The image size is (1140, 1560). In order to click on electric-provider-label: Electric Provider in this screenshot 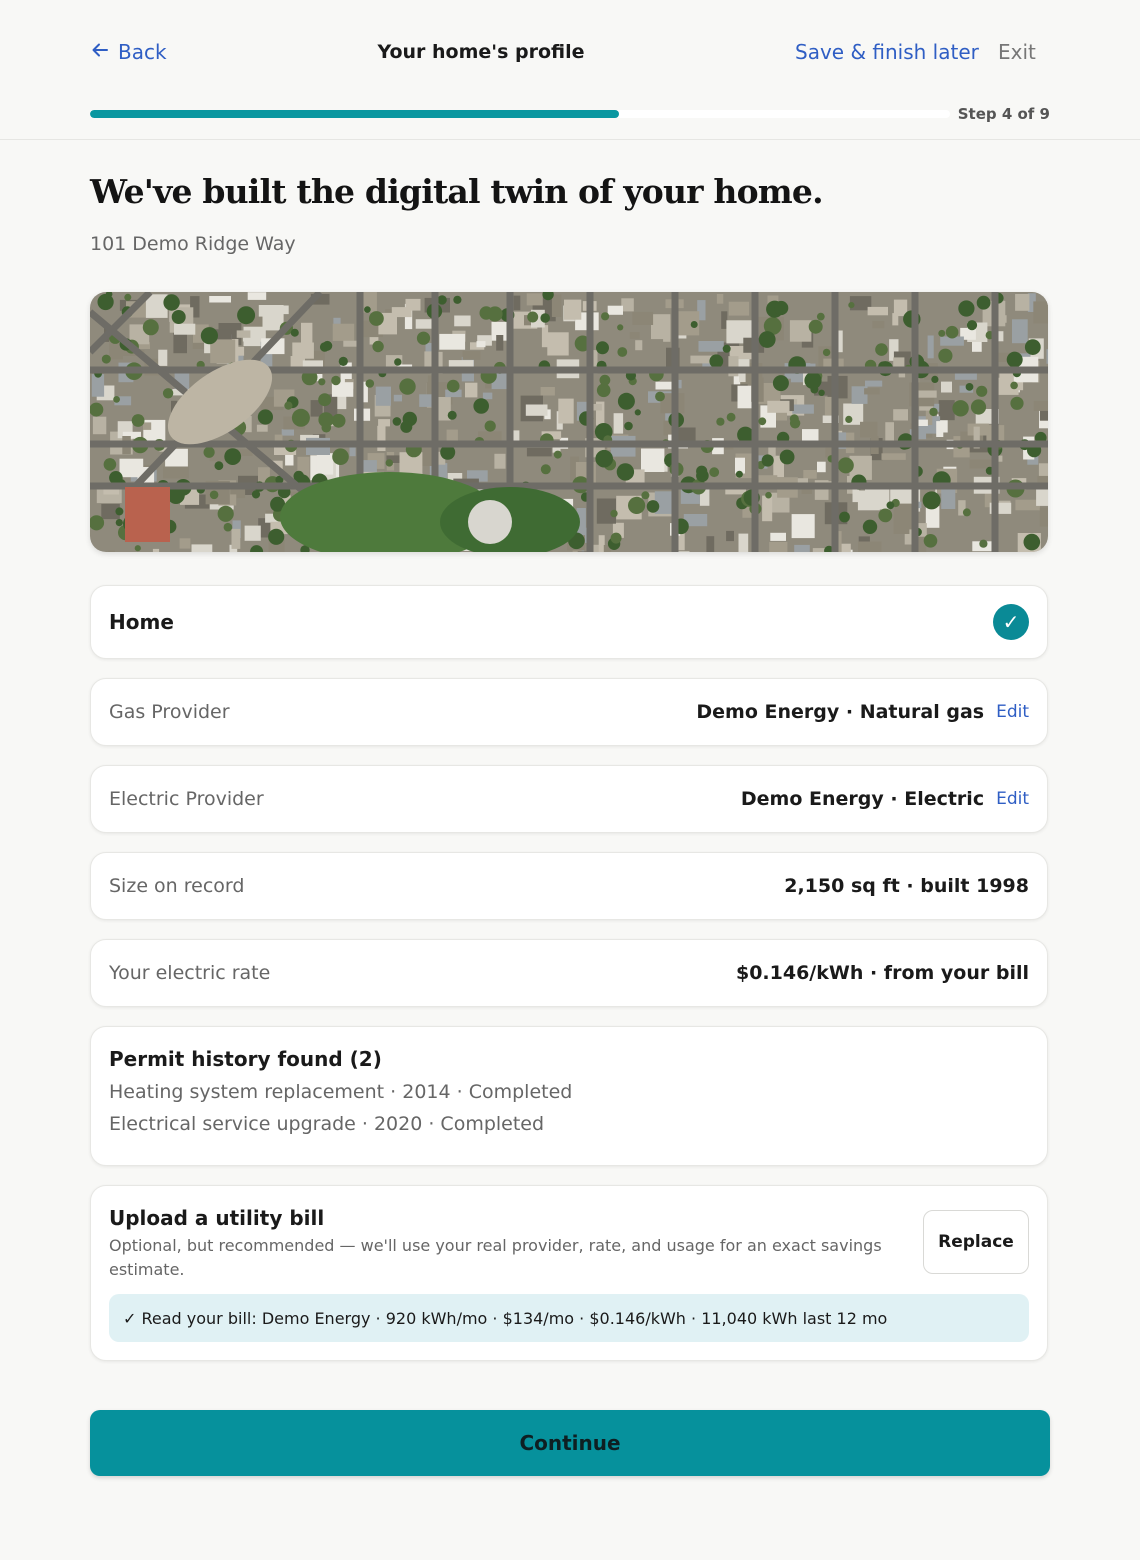, I will do `click(186, 799)`.